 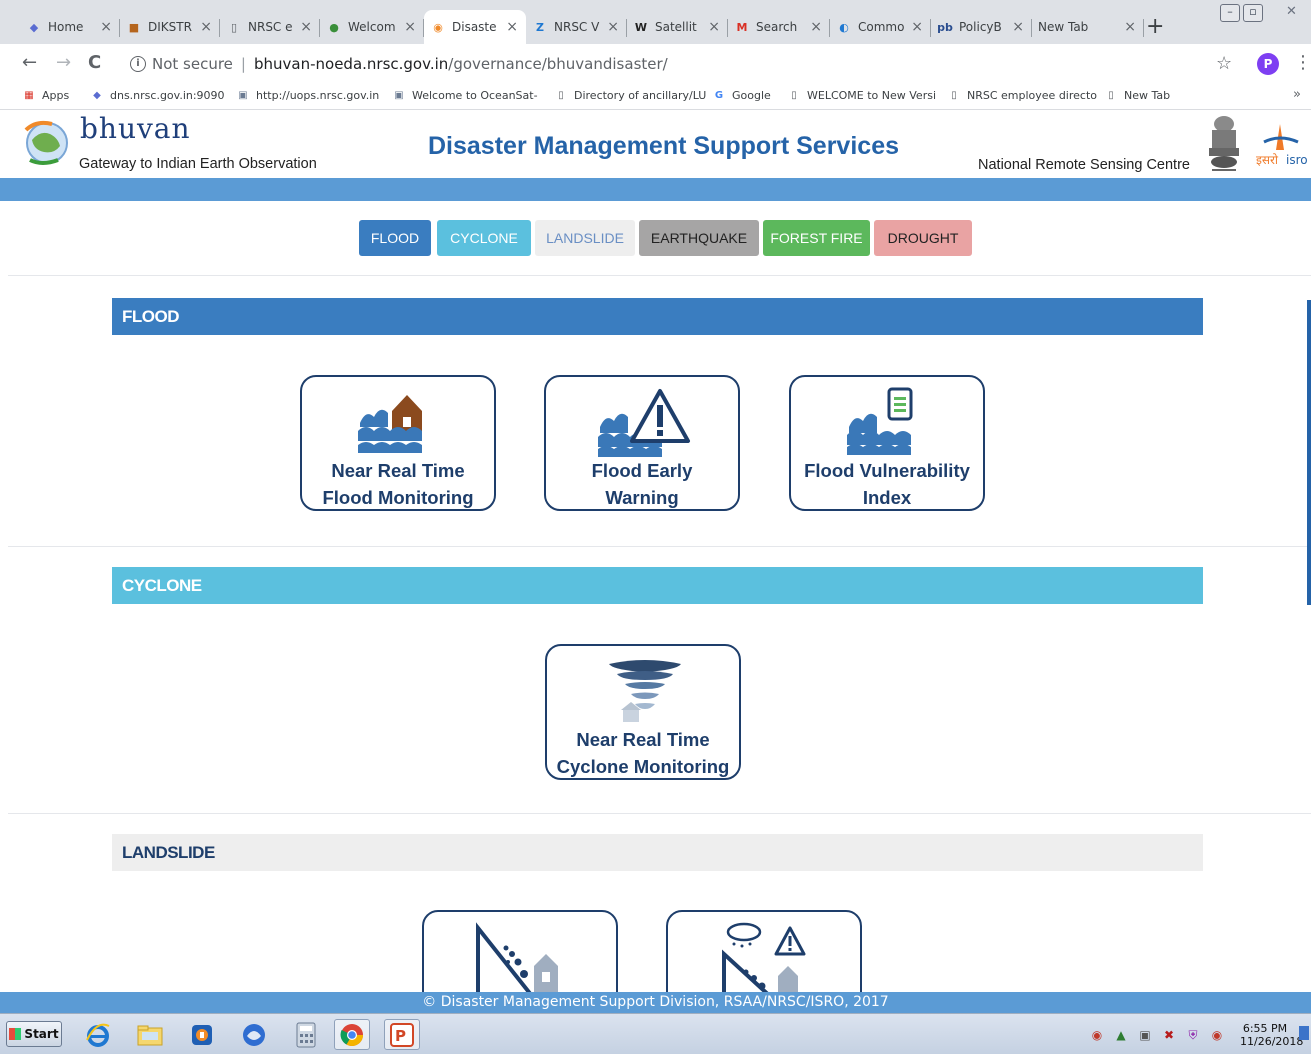 I want to click on browser-tab: W Satellit ×, so click(x=677, y=27).